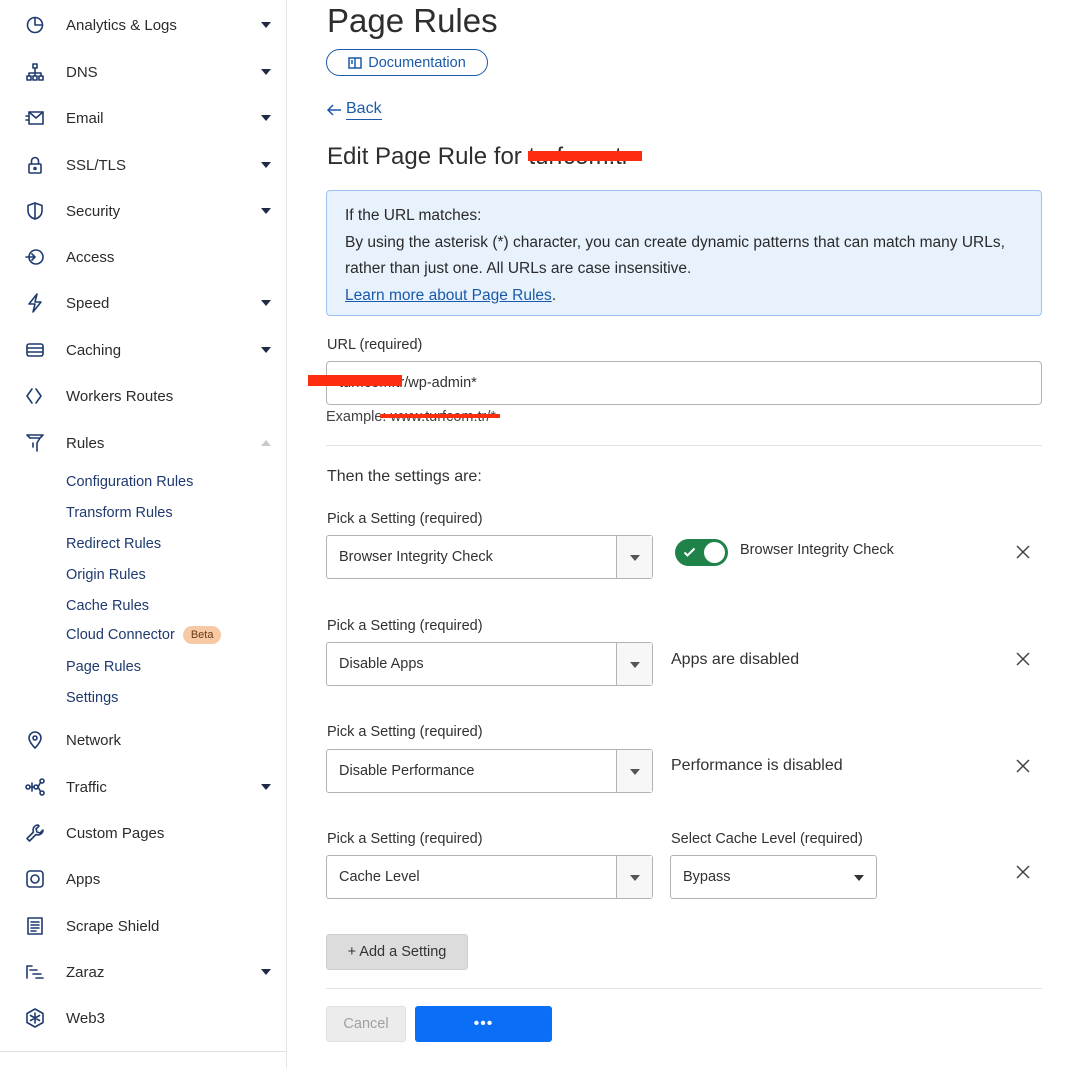 The image size is (1080, 1068). Describe the element at coordinates (143, 879) in the screenshot. I see `sidebar-item-apps: Apps` at that location.